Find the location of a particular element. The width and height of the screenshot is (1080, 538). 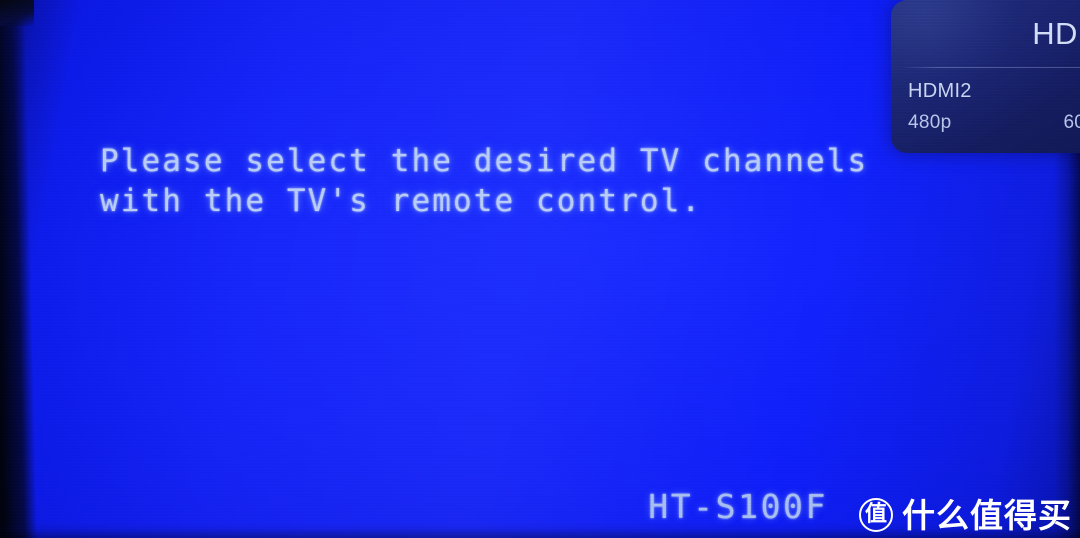

info-panel-source-label: HDMI2 is located at coordinates (940, 91).